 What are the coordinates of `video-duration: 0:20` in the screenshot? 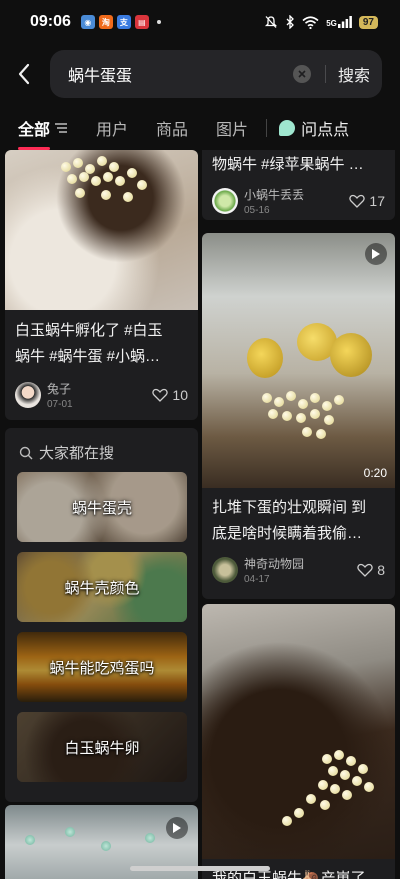 It's located at (375, 473).